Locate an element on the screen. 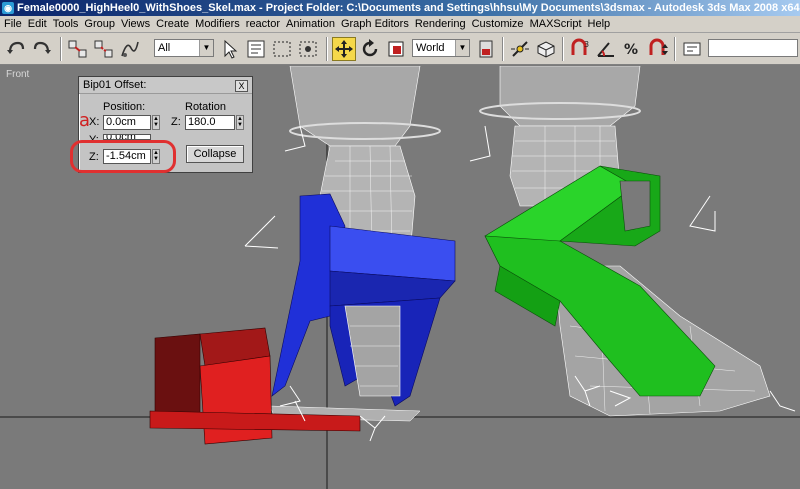 This screenshot has width=800, height=489. menu-group: Group is located at coordinates (99, 24).